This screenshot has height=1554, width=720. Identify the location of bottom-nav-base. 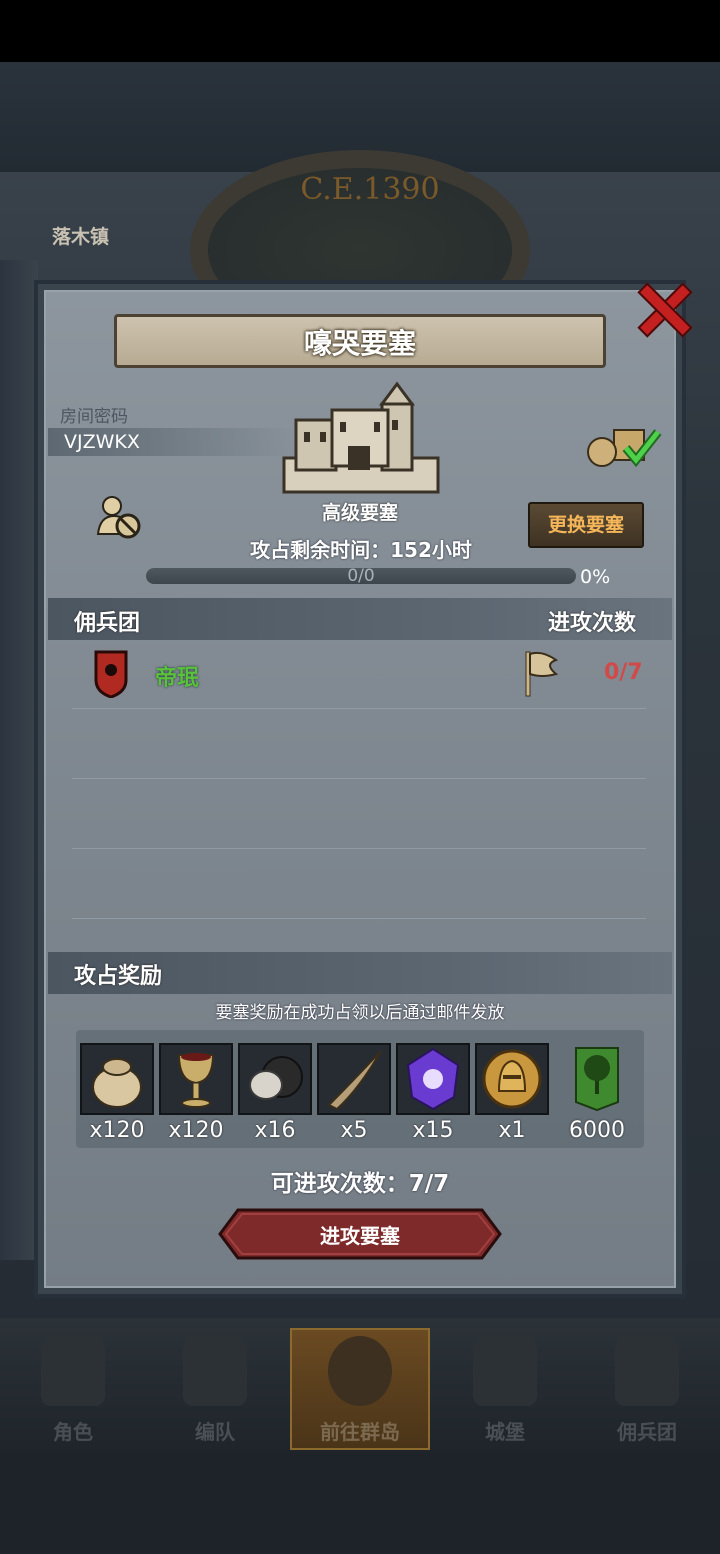
(360, 1504).